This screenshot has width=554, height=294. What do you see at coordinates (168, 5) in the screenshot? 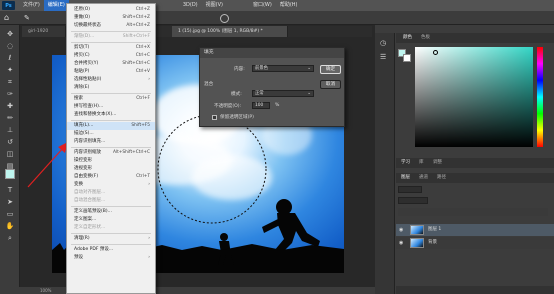
I see `menu-filter` at bounding box center [168, 5].